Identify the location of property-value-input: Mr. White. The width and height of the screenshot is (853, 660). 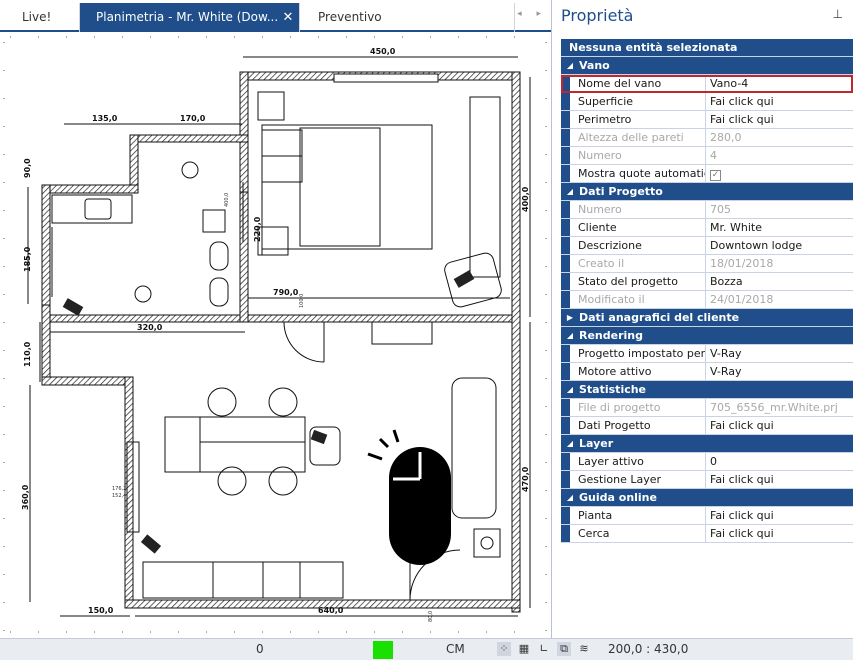
(779, 227).